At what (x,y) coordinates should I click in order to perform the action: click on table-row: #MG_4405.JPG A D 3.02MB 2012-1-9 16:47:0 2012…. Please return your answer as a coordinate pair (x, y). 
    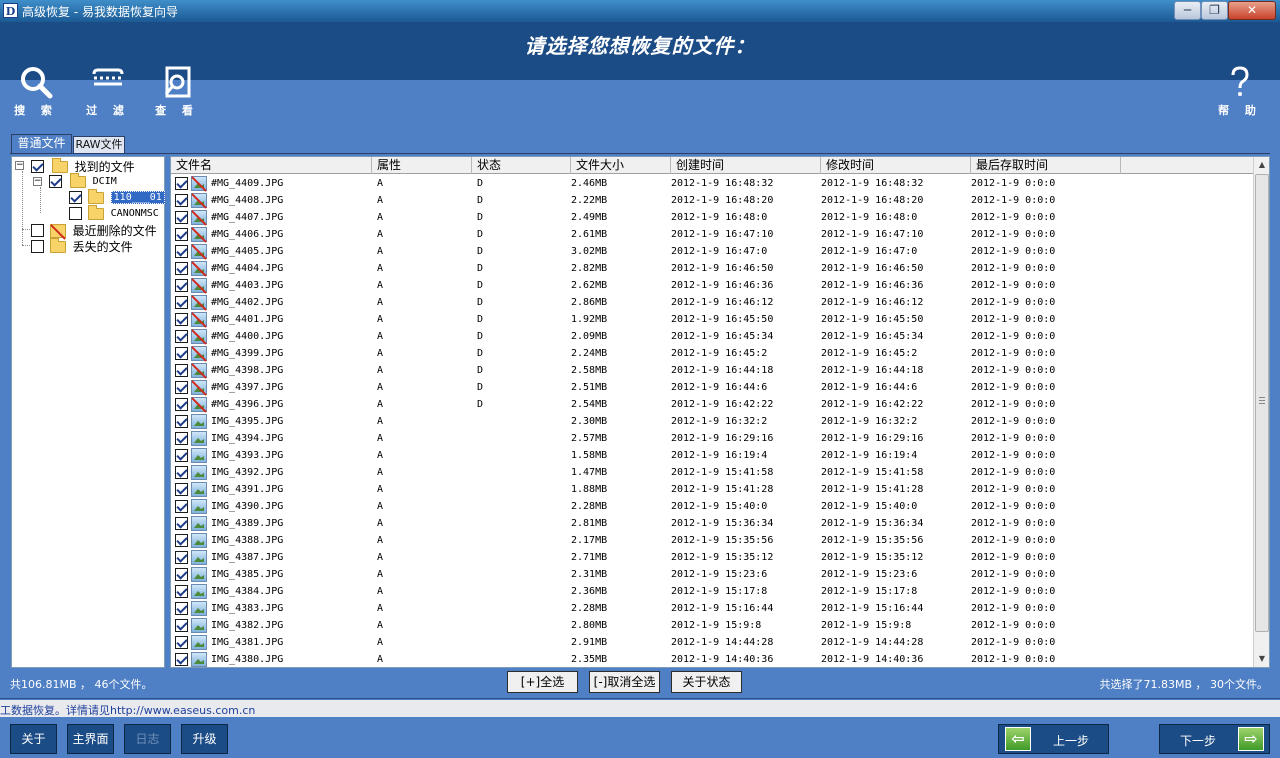
    Looking at the image, I should click on (712, 251).